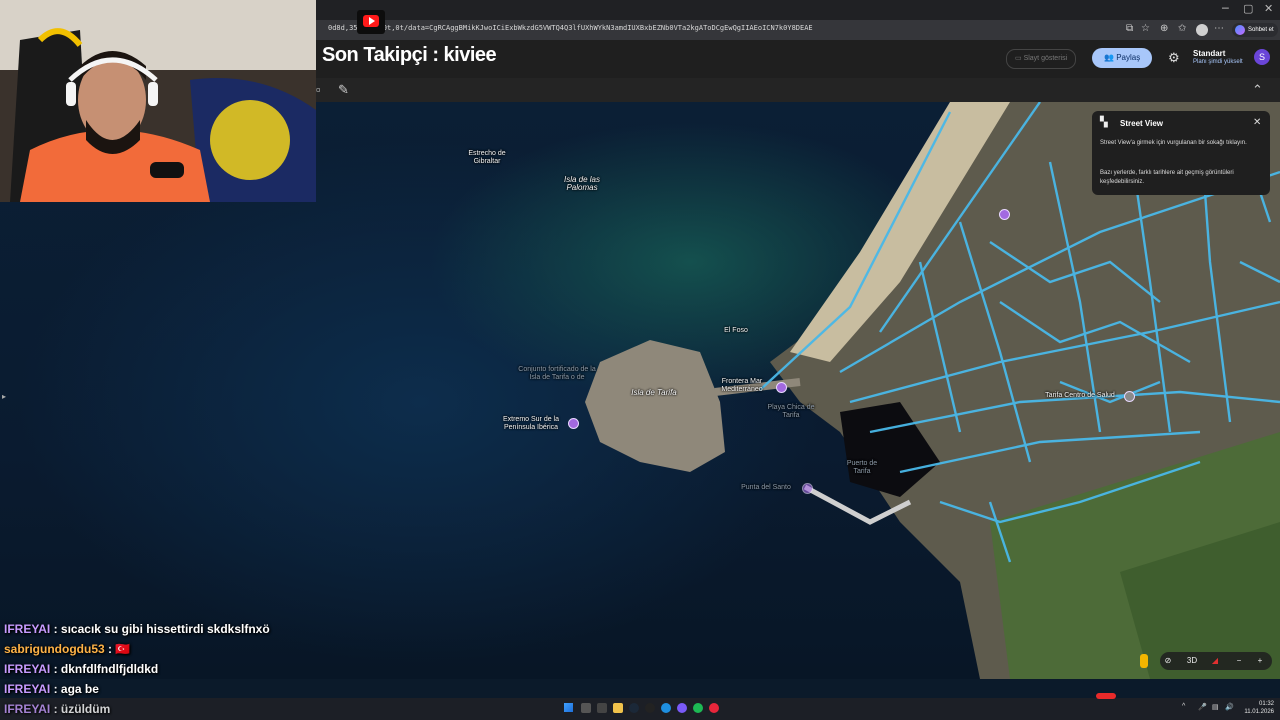 Image resolution: width=1280 pixels, height=720 pixels. Describe the element at coordinates (1257, 90) in the screenshot. I see `chevron-up-icon: ⌃` at that location.